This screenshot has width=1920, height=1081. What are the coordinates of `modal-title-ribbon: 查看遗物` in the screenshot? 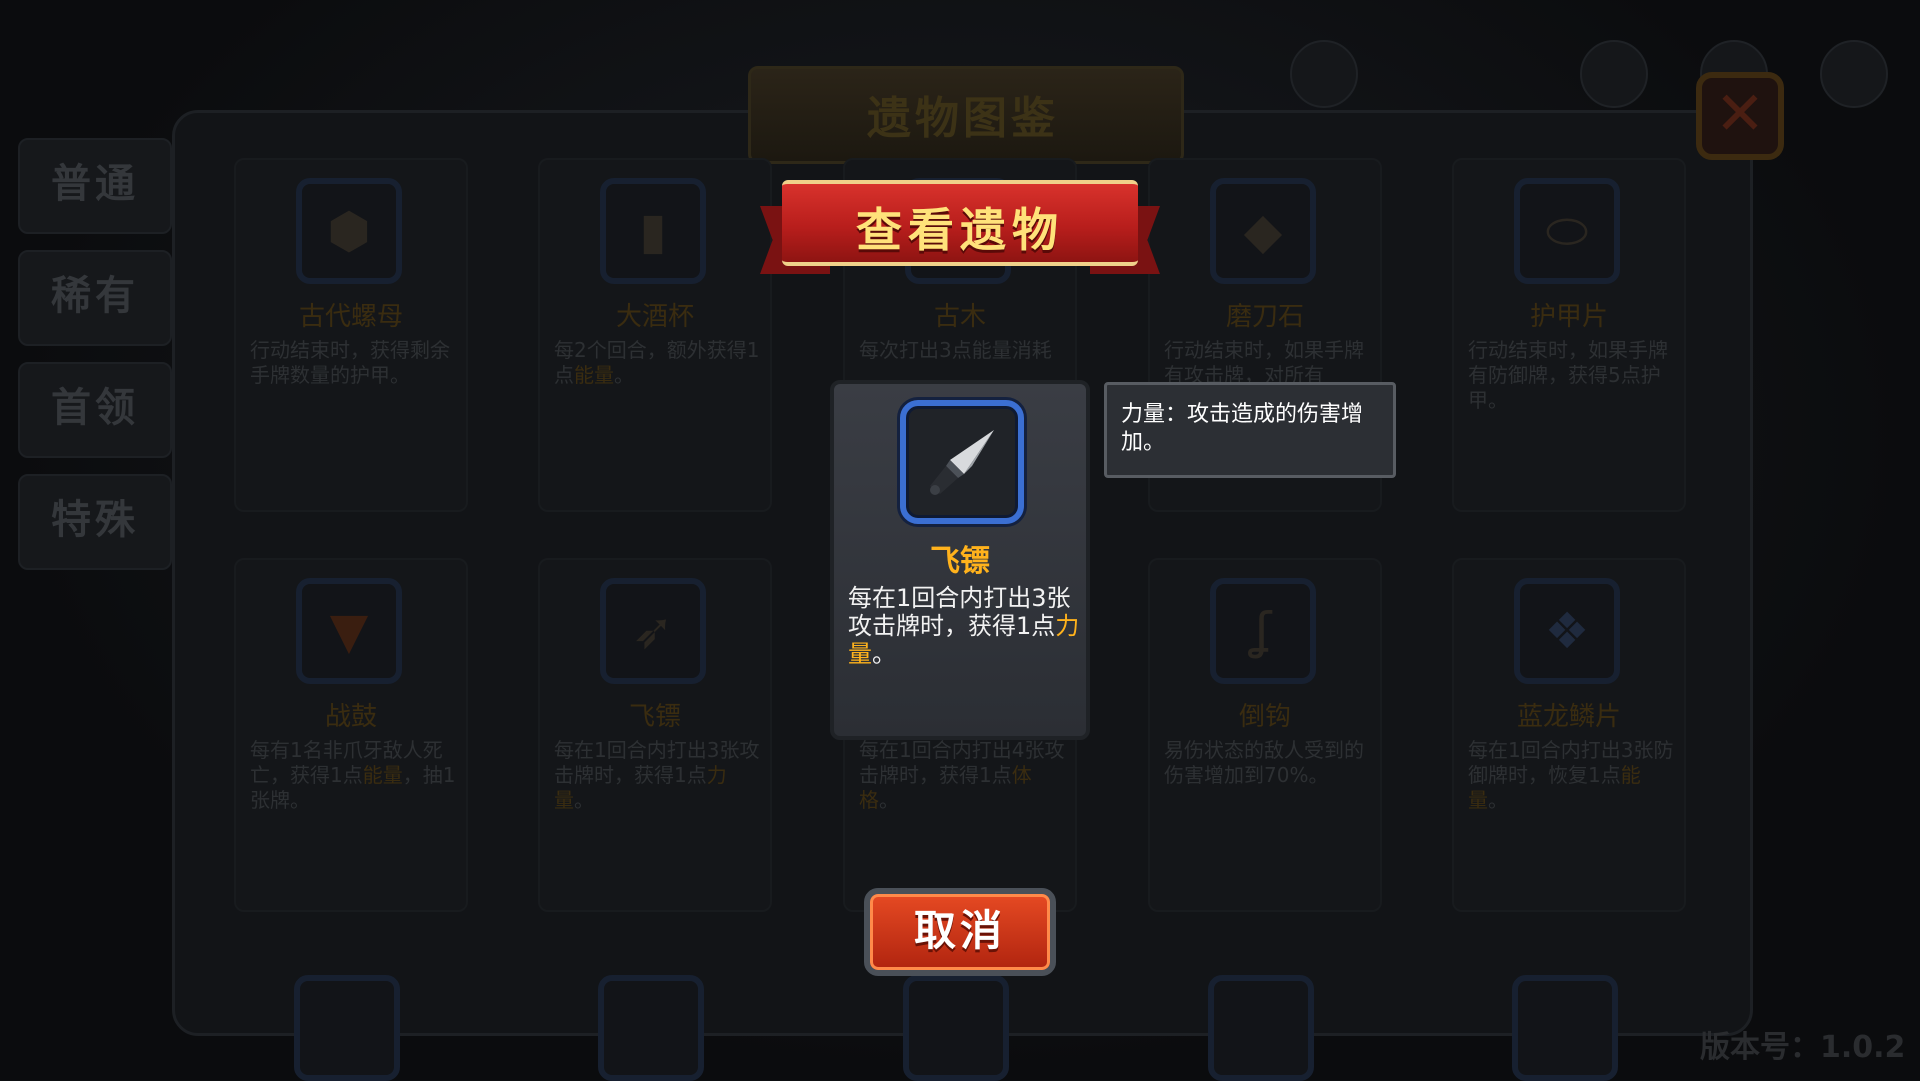 It's located at (960, 231).